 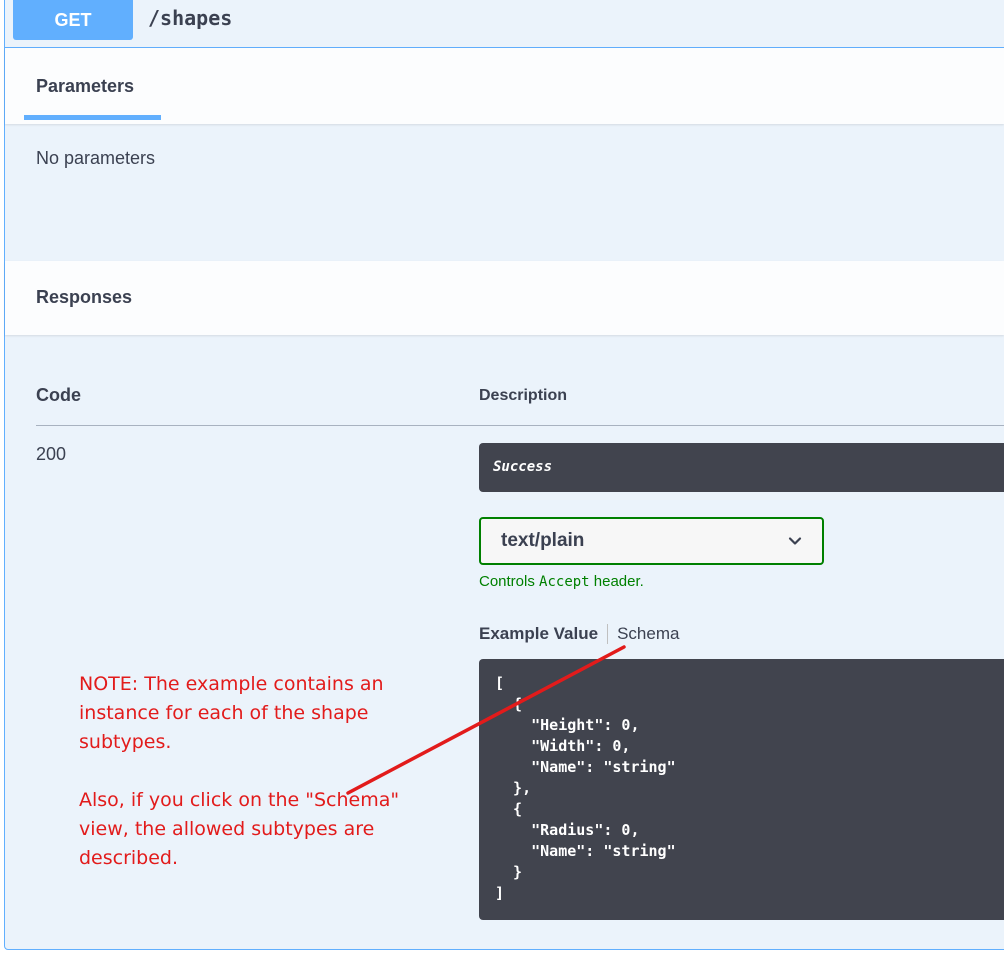 I want to click on hint-suffix: header., so click(x=618, y=581).